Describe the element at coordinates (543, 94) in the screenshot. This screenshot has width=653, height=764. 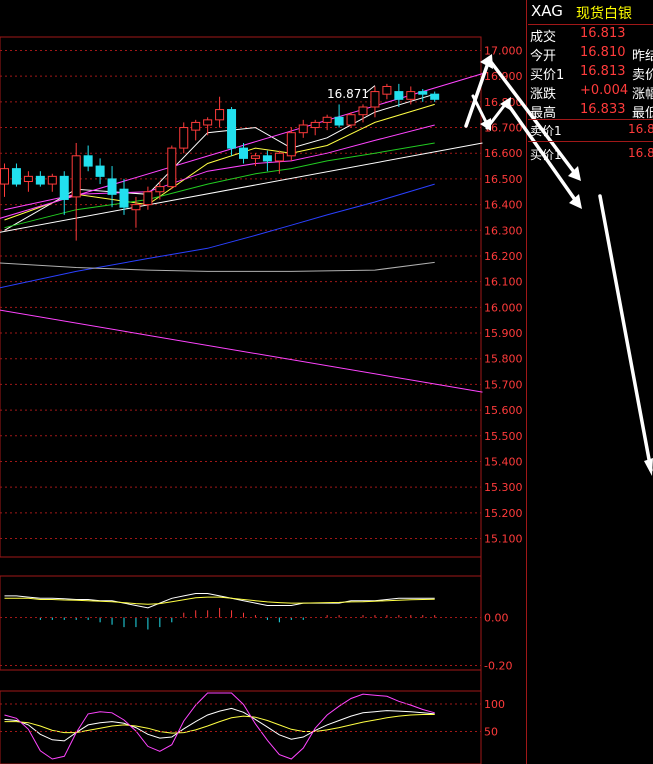
I see `quote-row-label: 涨跌` at that location.